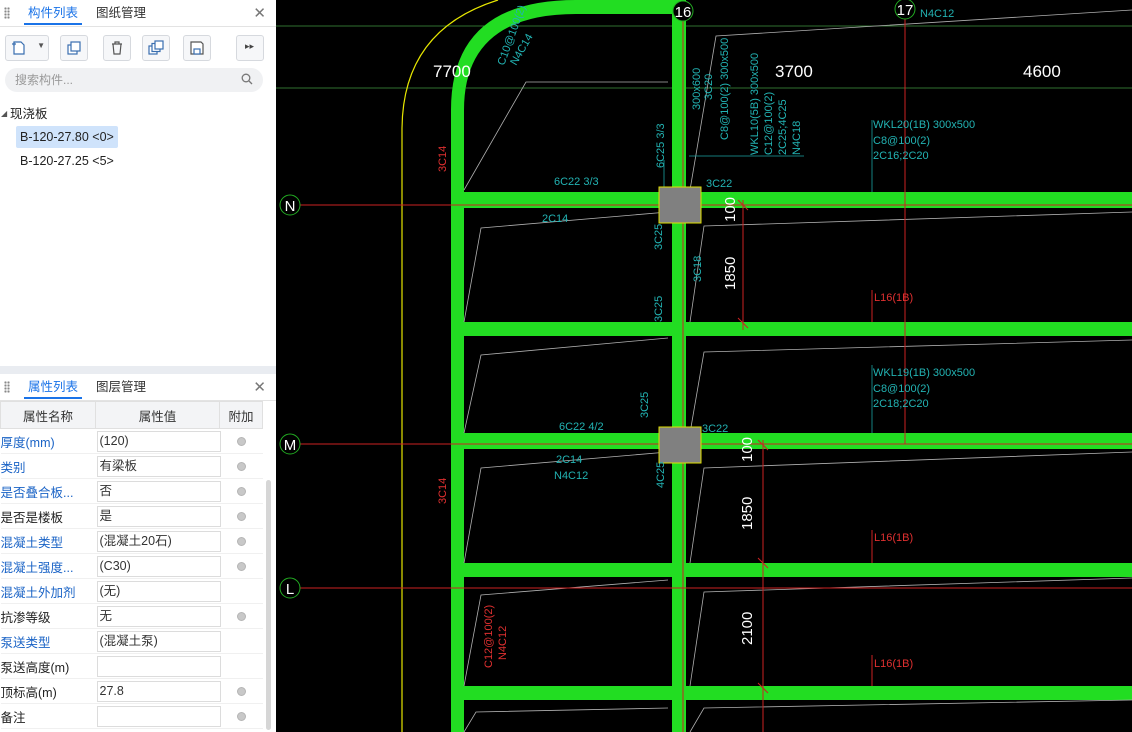 The image size is (1132, 732). I want to click on property-name: 混凝土外加剂, so click(48, 591).